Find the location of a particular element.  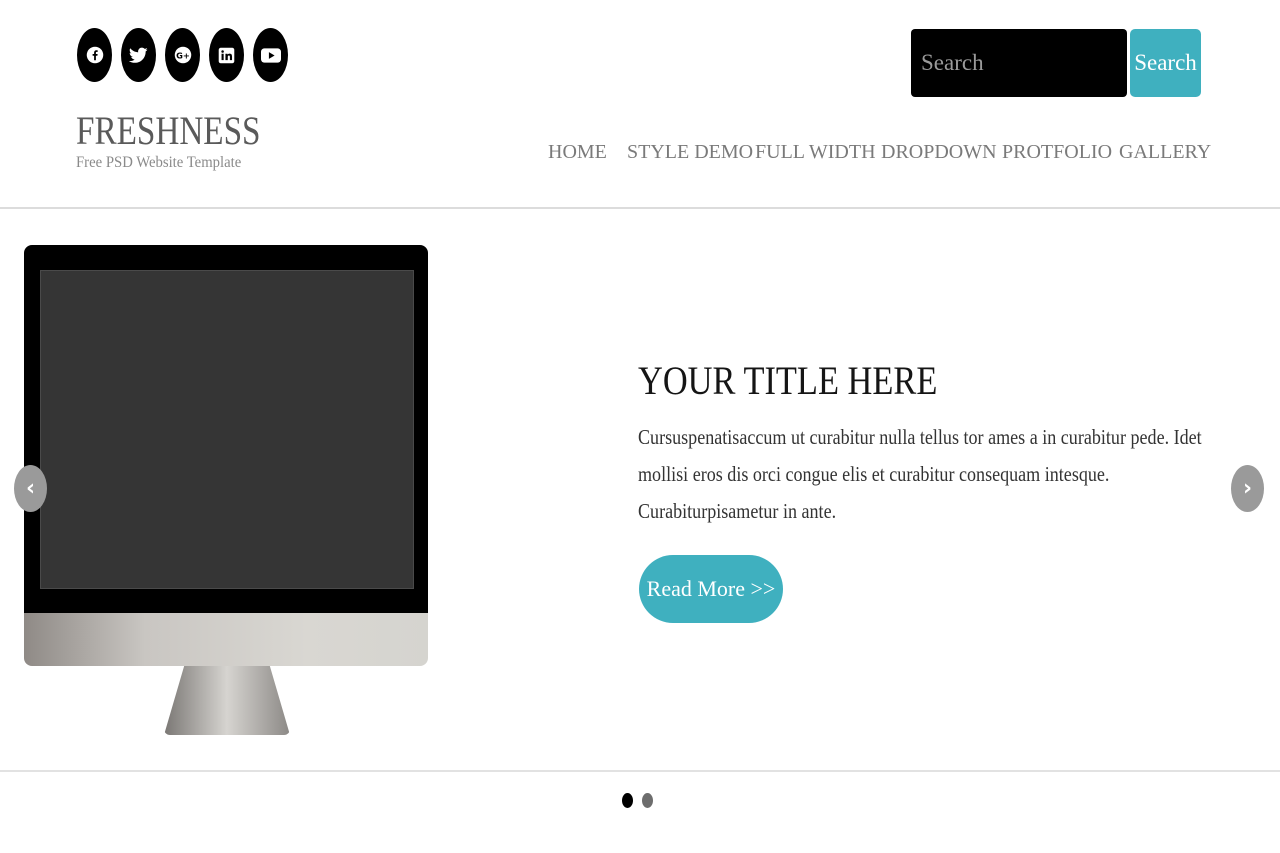

nav-item-style-demo: STYLE DEMO is located at coordinates (690, 152).